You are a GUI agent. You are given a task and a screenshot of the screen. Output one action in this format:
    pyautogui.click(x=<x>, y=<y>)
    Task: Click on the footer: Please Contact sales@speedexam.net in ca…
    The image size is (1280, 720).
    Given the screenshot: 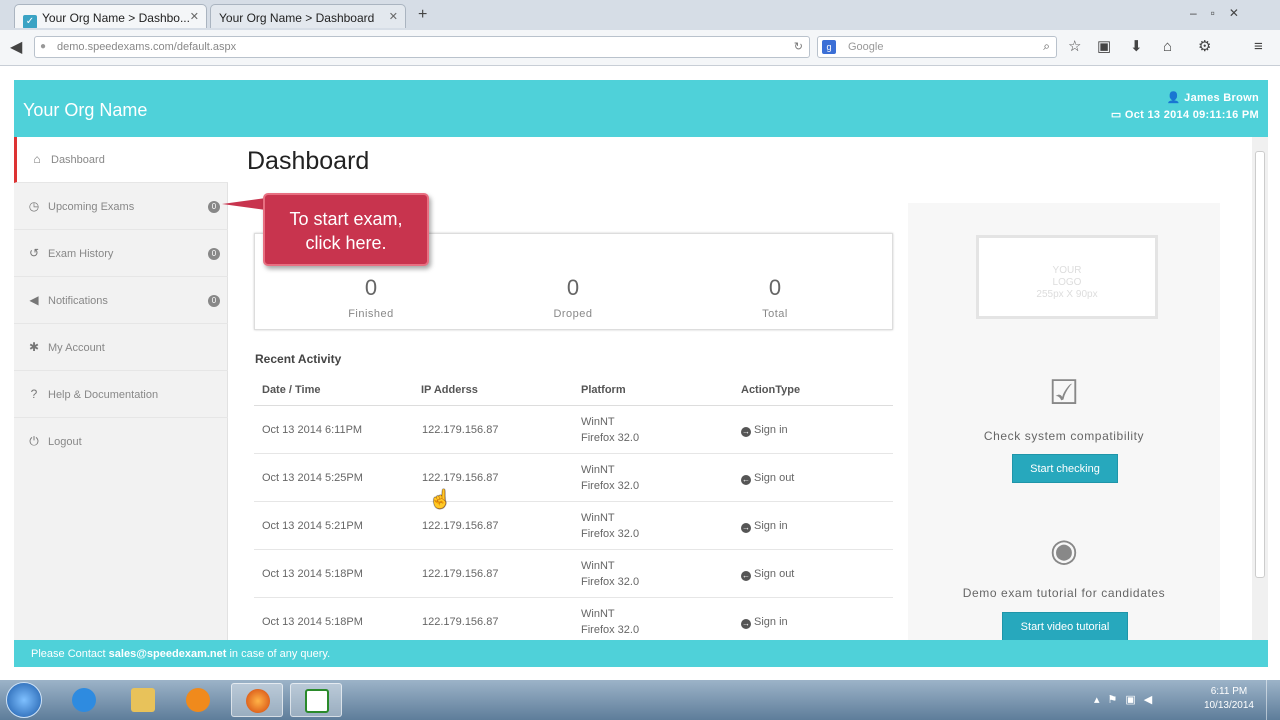 What is the action you would take?
    pyautogui.click(x=641, y=653)
    